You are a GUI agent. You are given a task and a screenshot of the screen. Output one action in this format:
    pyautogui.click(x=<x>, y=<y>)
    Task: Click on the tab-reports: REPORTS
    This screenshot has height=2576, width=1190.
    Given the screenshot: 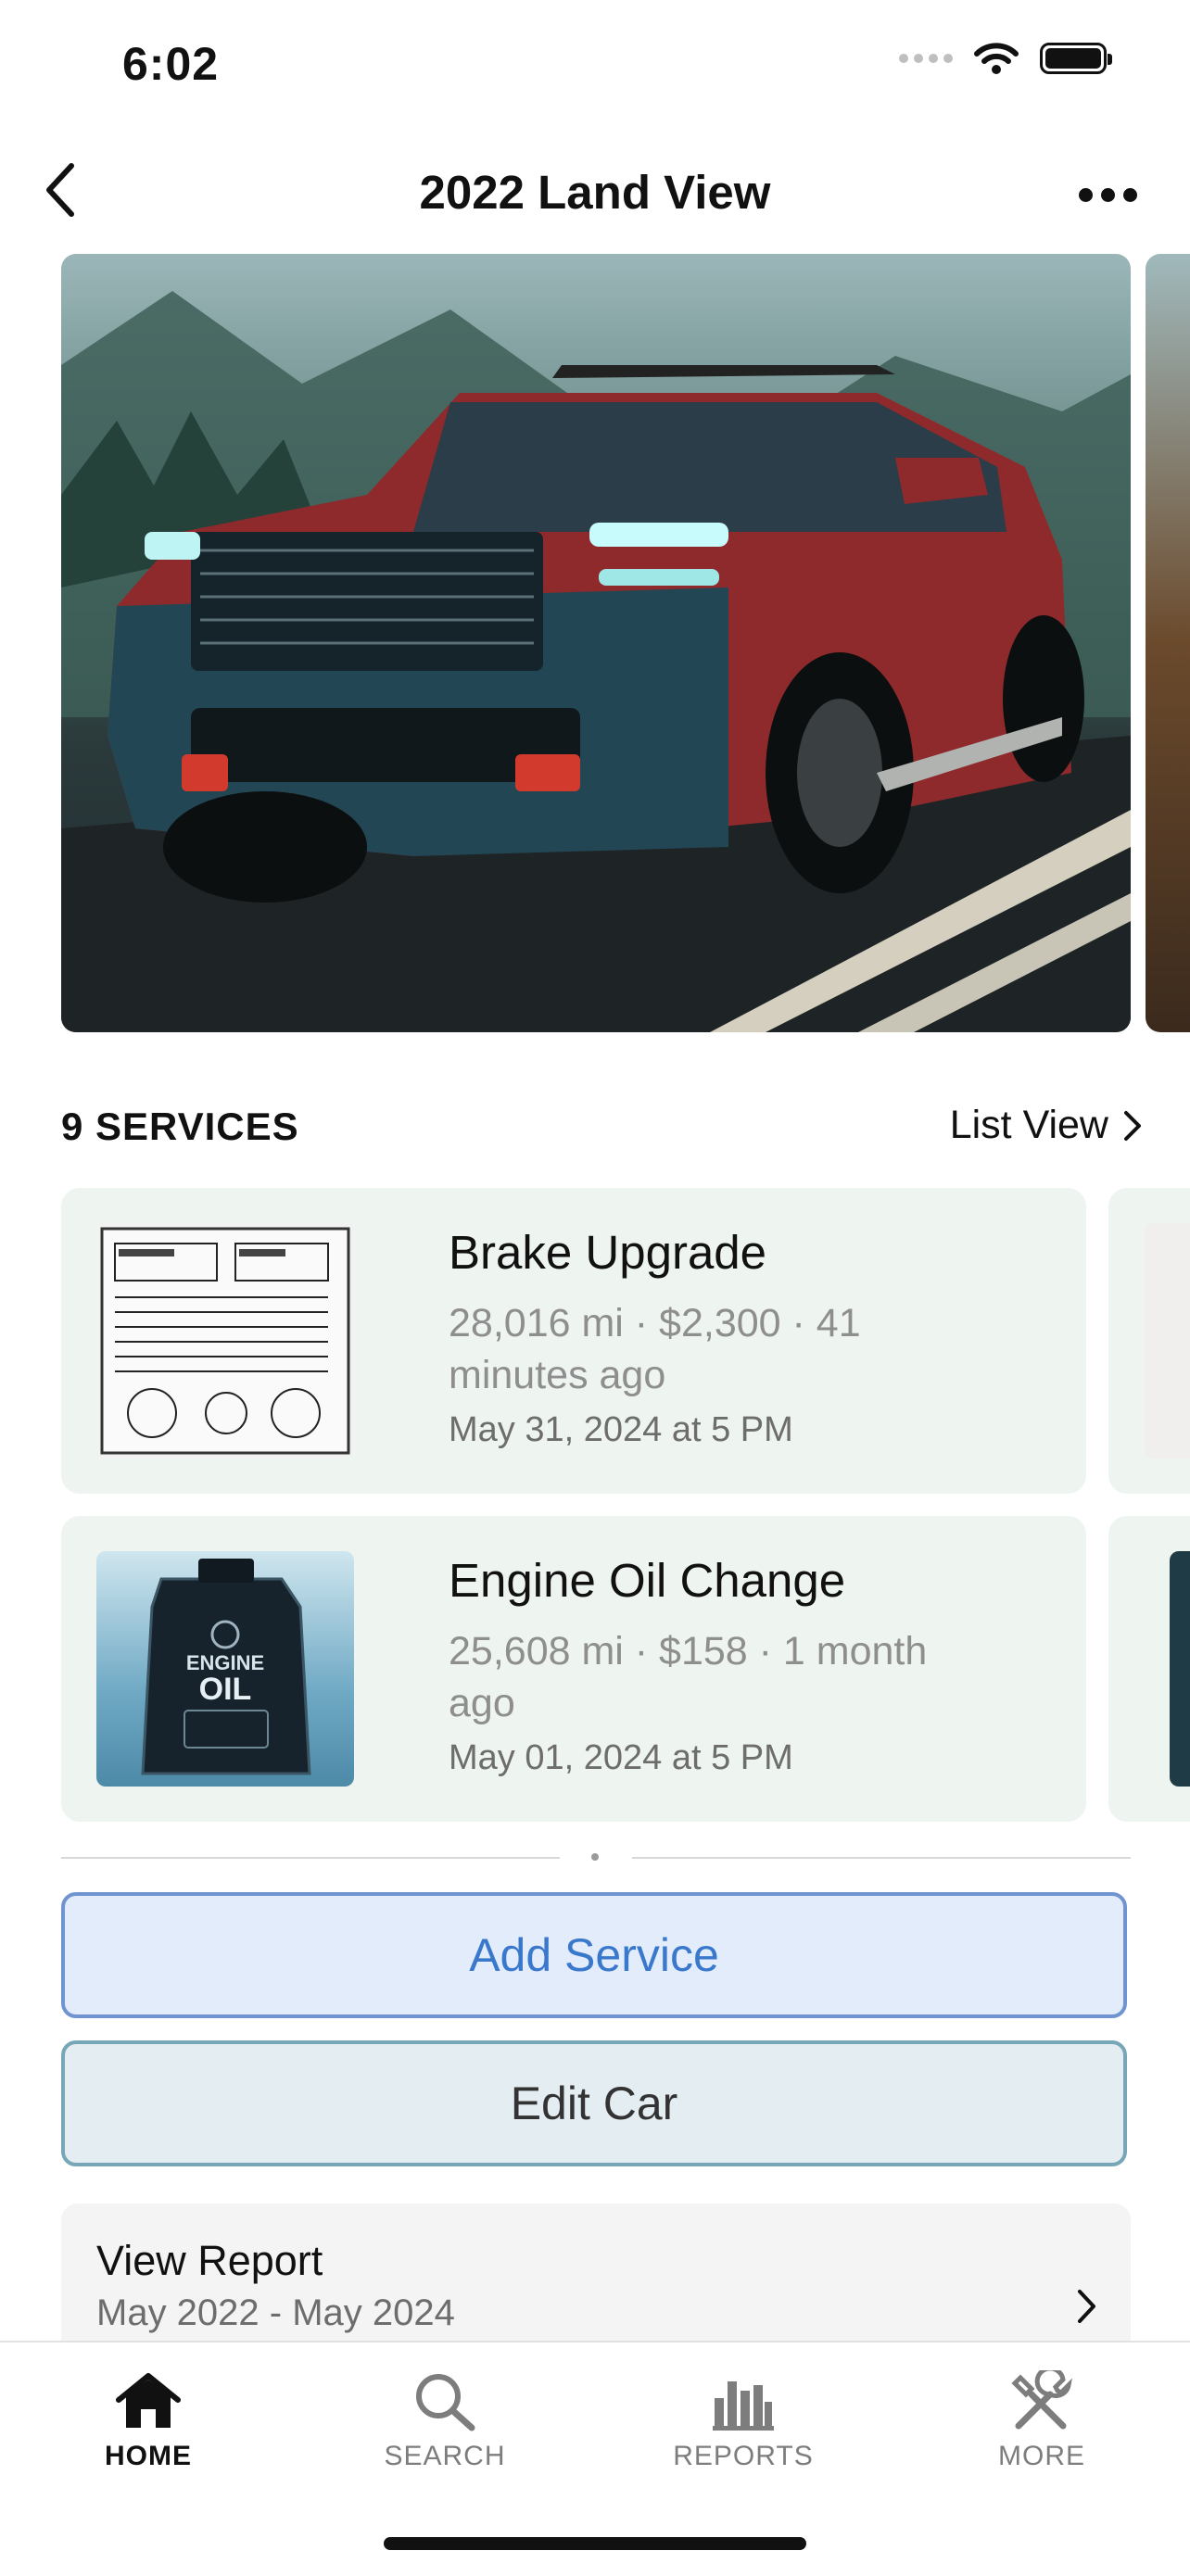 What is the action you would take?
    pyautogui.click(x=743, y=2421)
    